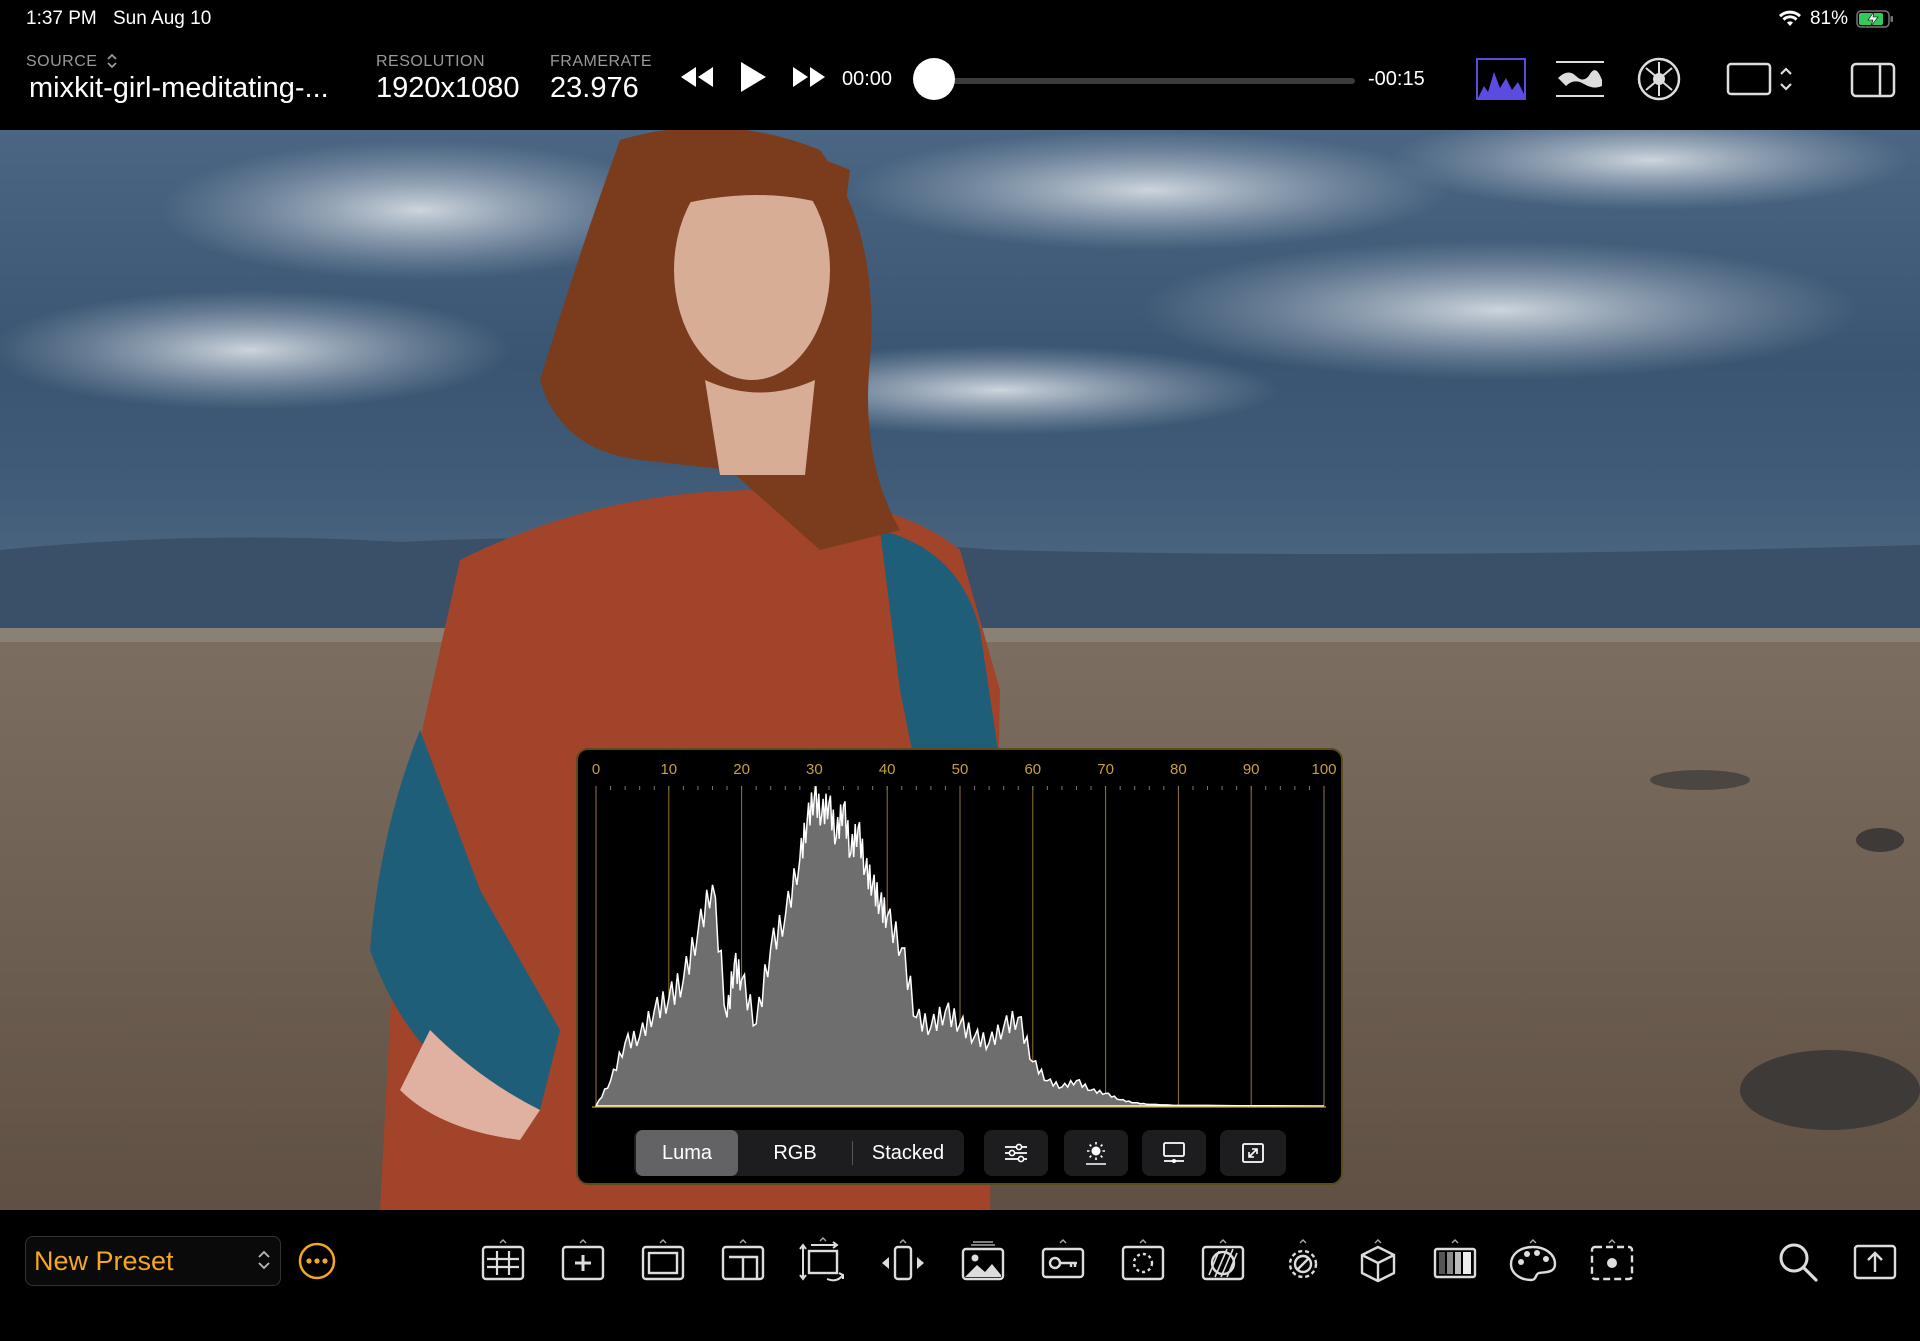 This screenshot has height=1341, width=1920. I want to click on more-options-icon, so click(317, 1261).